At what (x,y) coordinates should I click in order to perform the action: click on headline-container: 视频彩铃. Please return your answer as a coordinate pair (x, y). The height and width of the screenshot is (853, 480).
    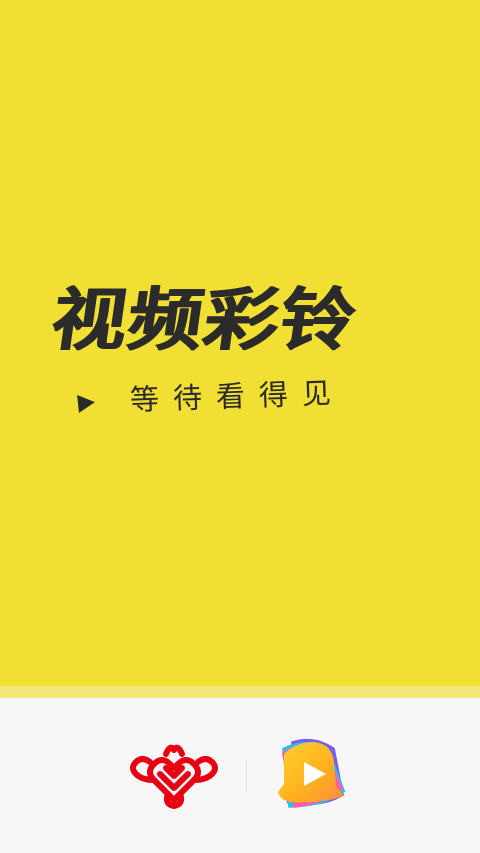
    Looking at the image, I should click on (237, 323).